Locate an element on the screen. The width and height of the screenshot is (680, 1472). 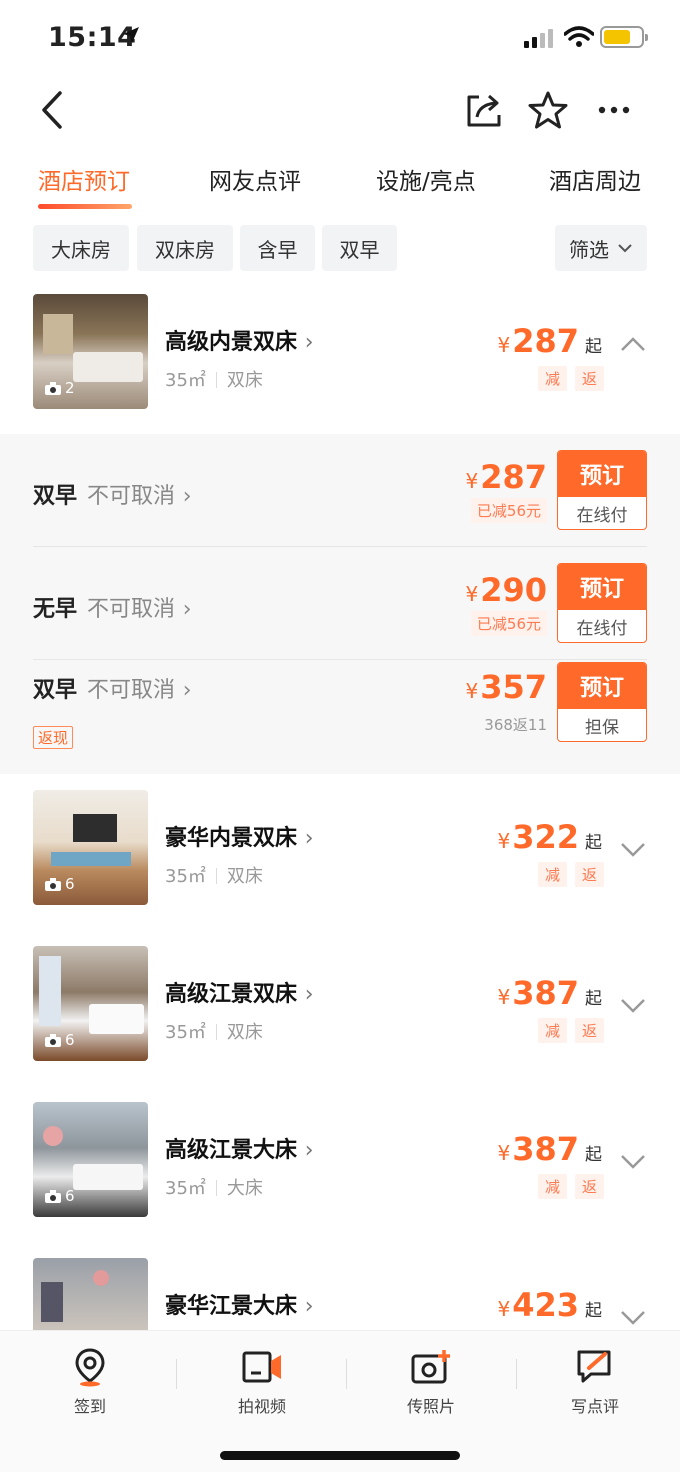
back-button is located at coordinates (52, 110).